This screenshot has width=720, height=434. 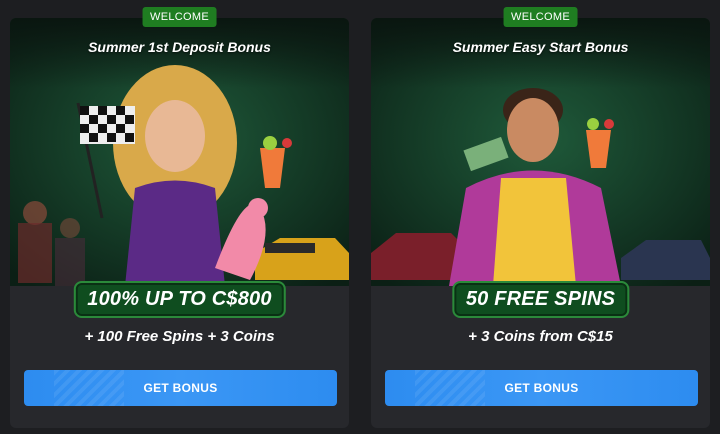 I want to click on bonus-subtext: + 3 Coins from C$15, so click(x=540, y=336).